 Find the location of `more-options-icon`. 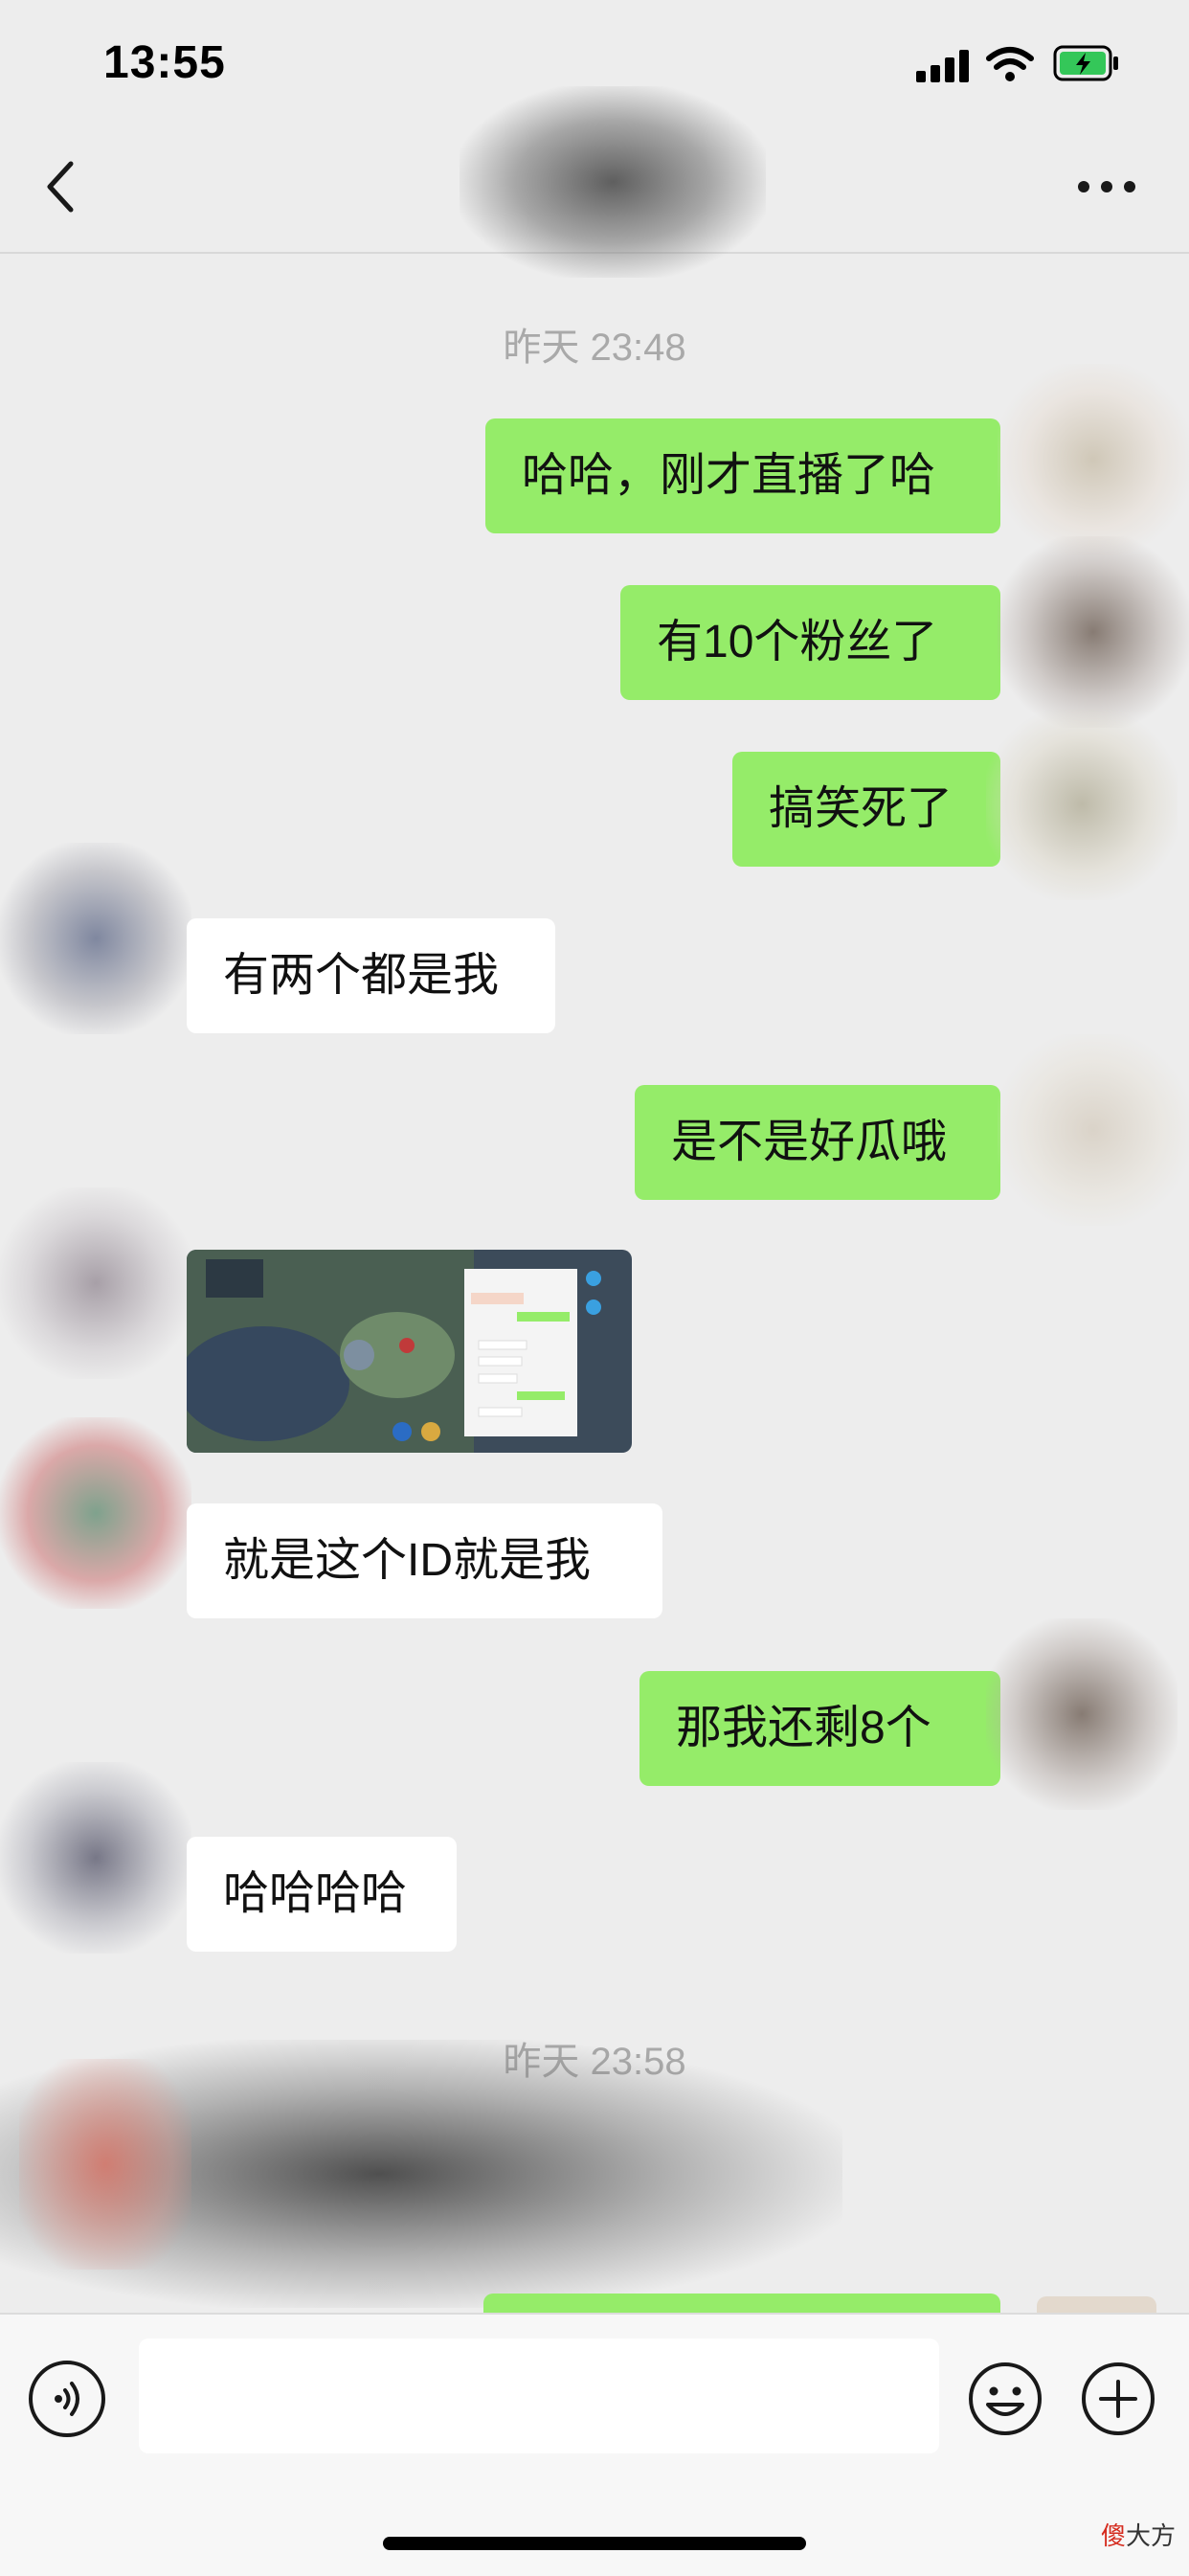

more-options-icon is located at coordinates (1106, 186).